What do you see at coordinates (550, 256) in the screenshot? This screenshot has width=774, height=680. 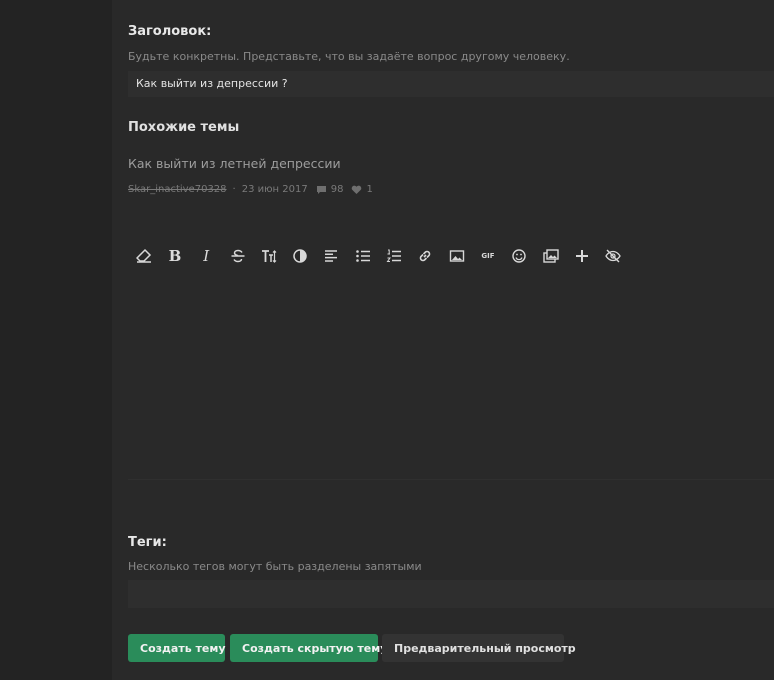 I see `media-icon` at bounding box center [550, 256].